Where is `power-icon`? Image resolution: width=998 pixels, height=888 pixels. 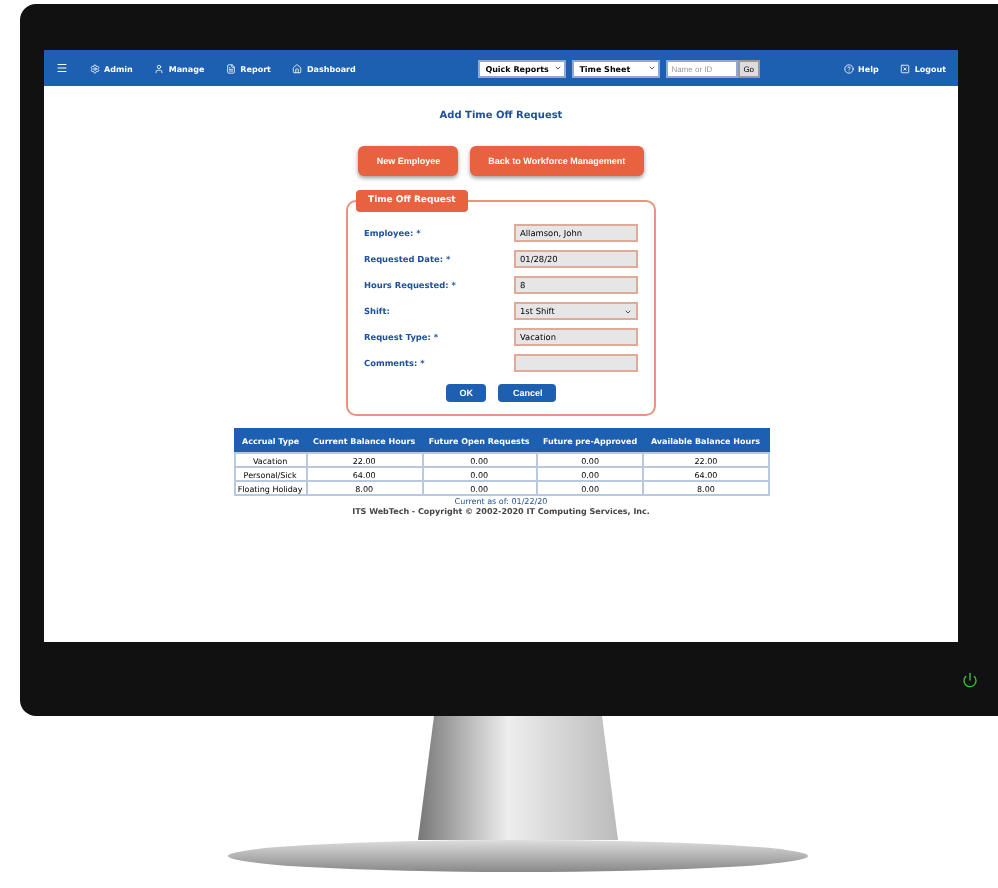
power-icon is located at coordinates (970, 679).